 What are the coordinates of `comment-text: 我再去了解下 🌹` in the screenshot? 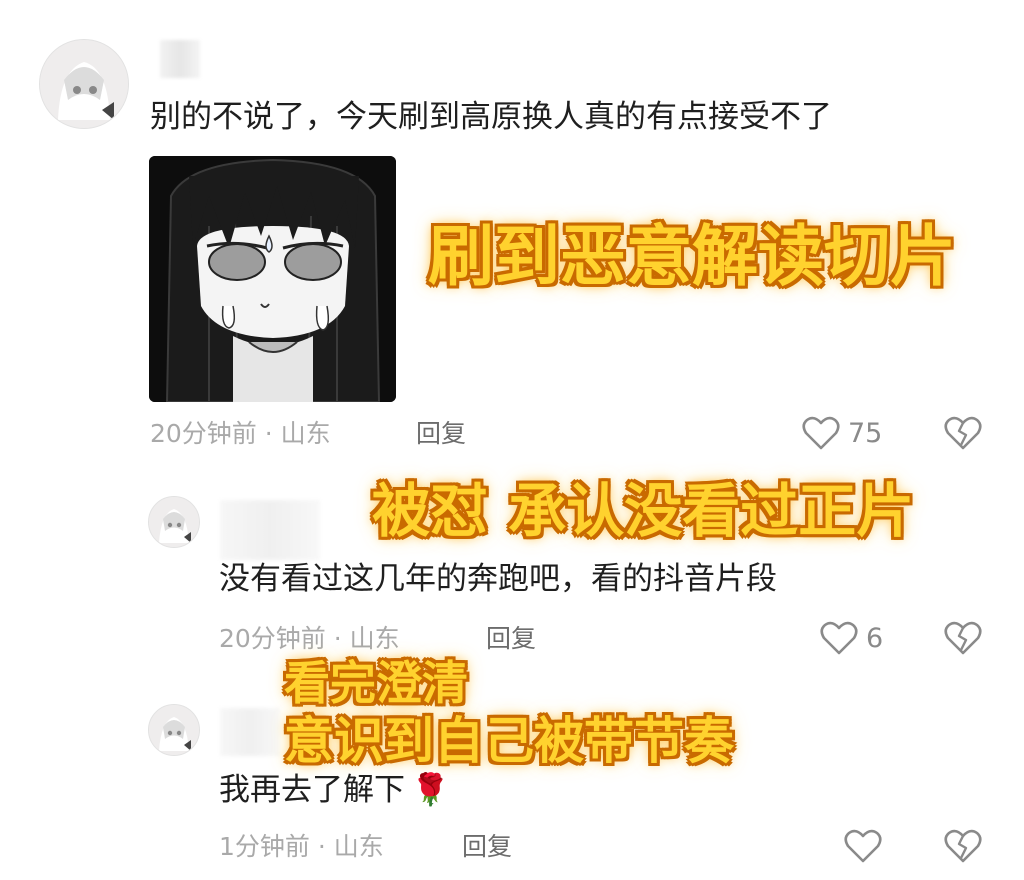 It's located at (334, 790).